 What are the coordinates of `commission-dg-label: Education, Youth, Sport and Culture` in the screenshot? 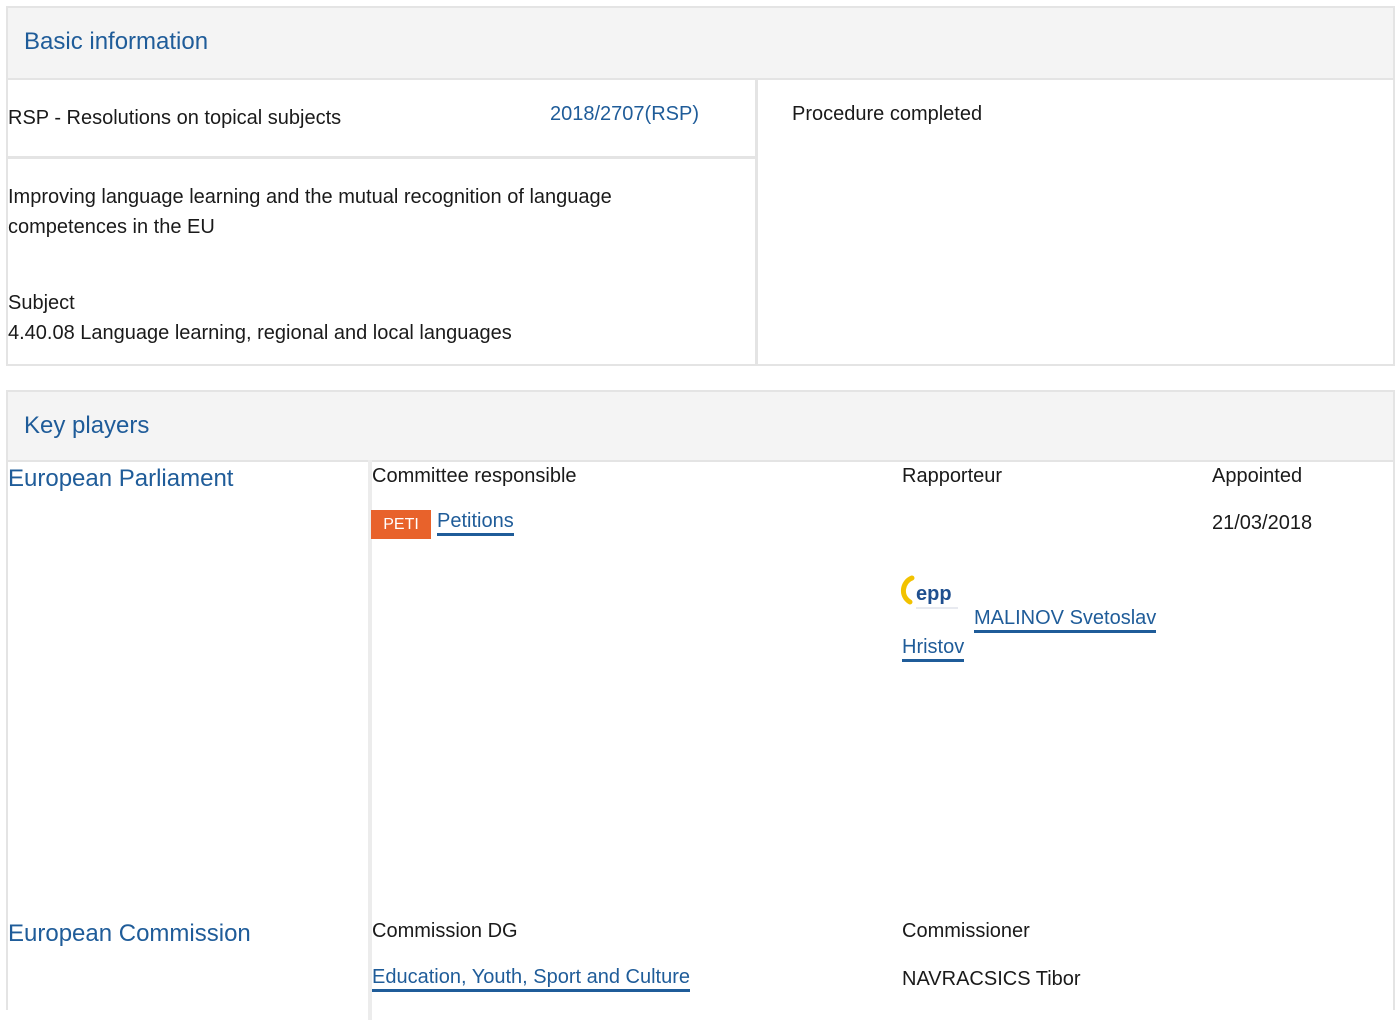 It's located at (531, 979).